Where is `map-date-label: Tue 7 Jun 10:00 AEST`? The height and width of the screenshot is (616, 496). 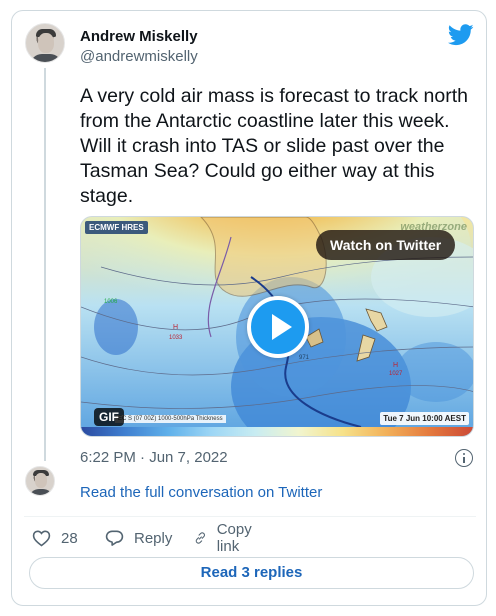
map-date-label: Tue 7 Jun 10:00 AEST is located at coordinates (424, 418).